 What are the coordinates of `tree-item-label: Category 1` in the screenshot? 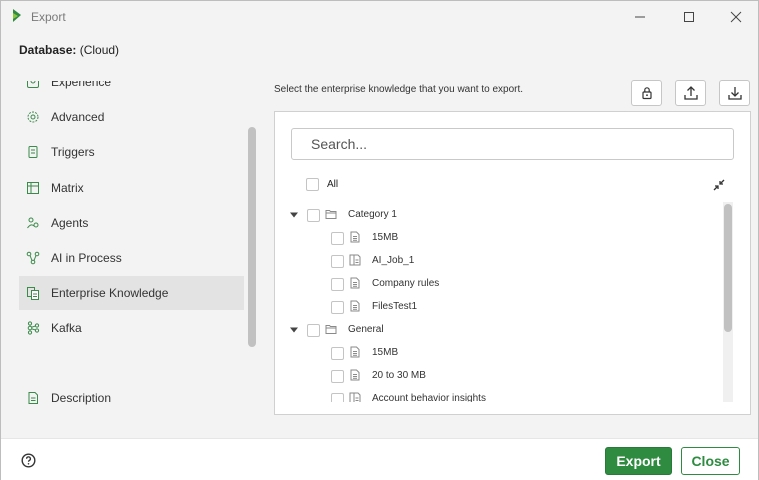 It's located at (372, 214).